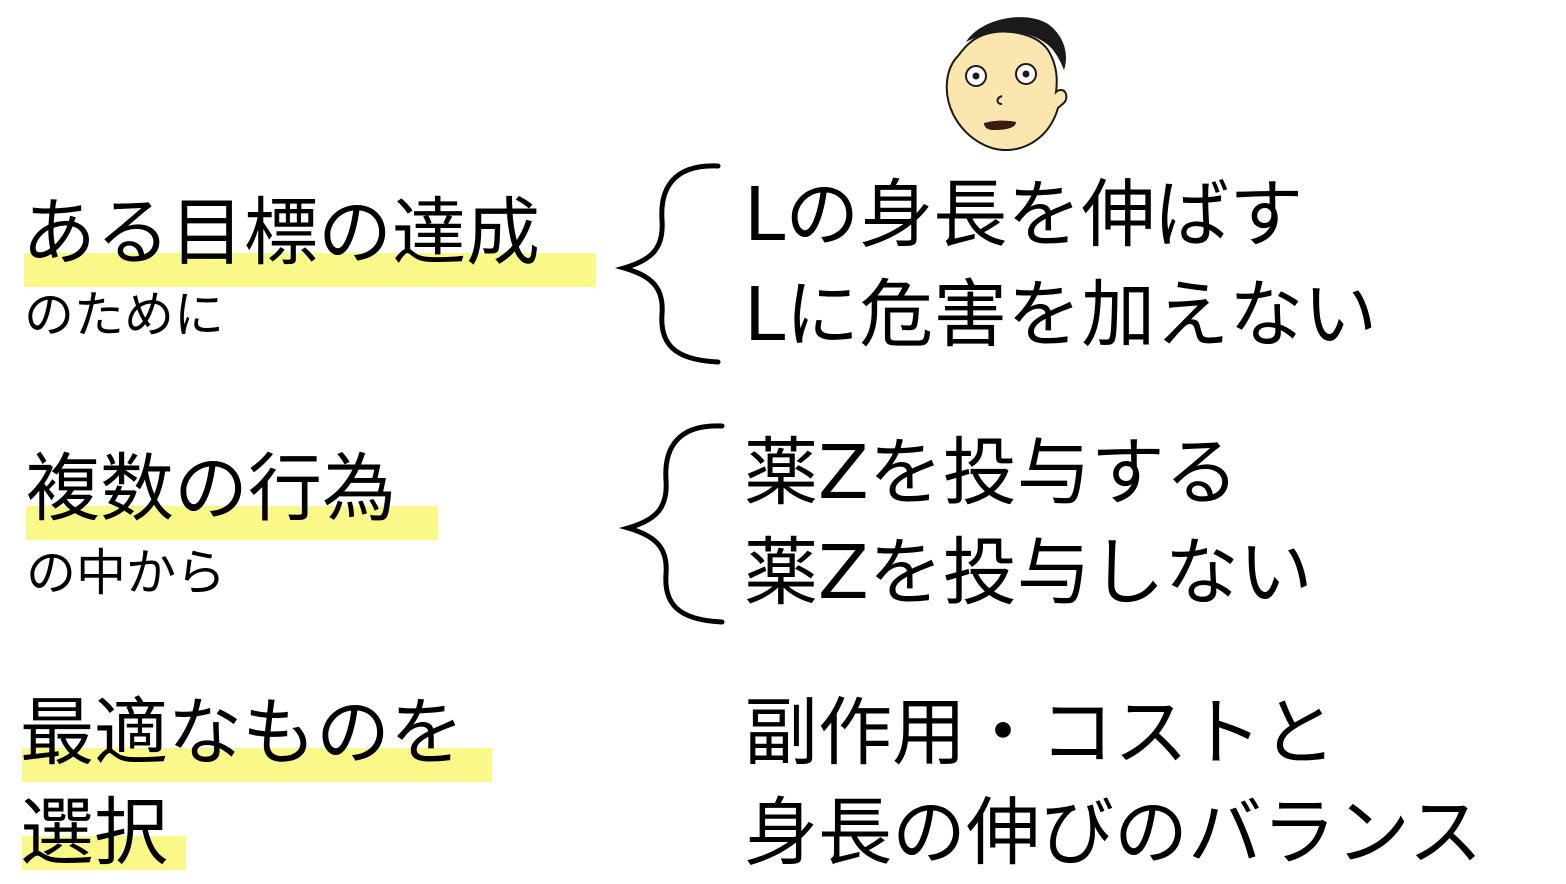  Describe the element at coordinates (1006, 84) in the screenshot. I see `character-face-icon` at that location.